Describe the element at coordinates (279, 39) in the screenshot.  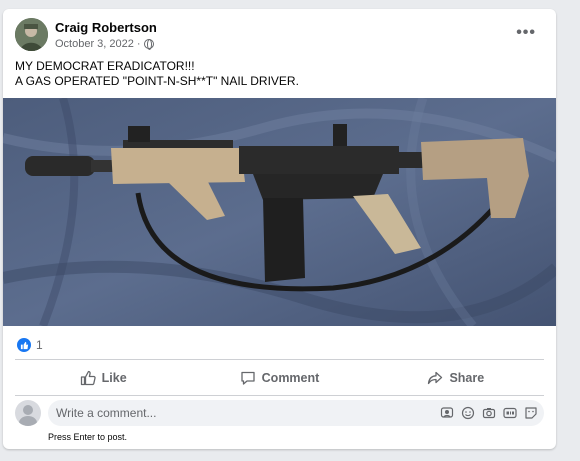
I see `post-header: Craig Robertson October 3, 2022 · •••` at that location.